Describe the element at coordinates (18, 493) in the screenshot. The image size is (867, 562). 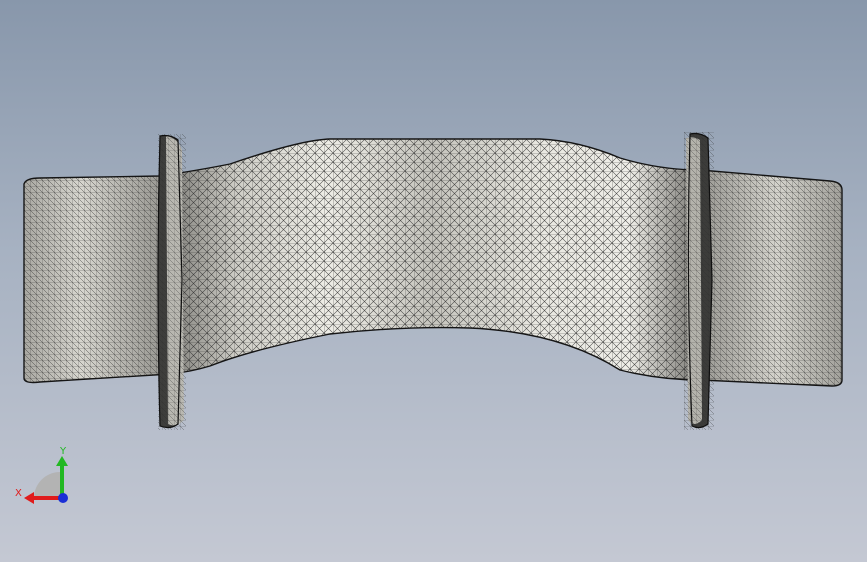
I see `x-axis-label: X` at that location.